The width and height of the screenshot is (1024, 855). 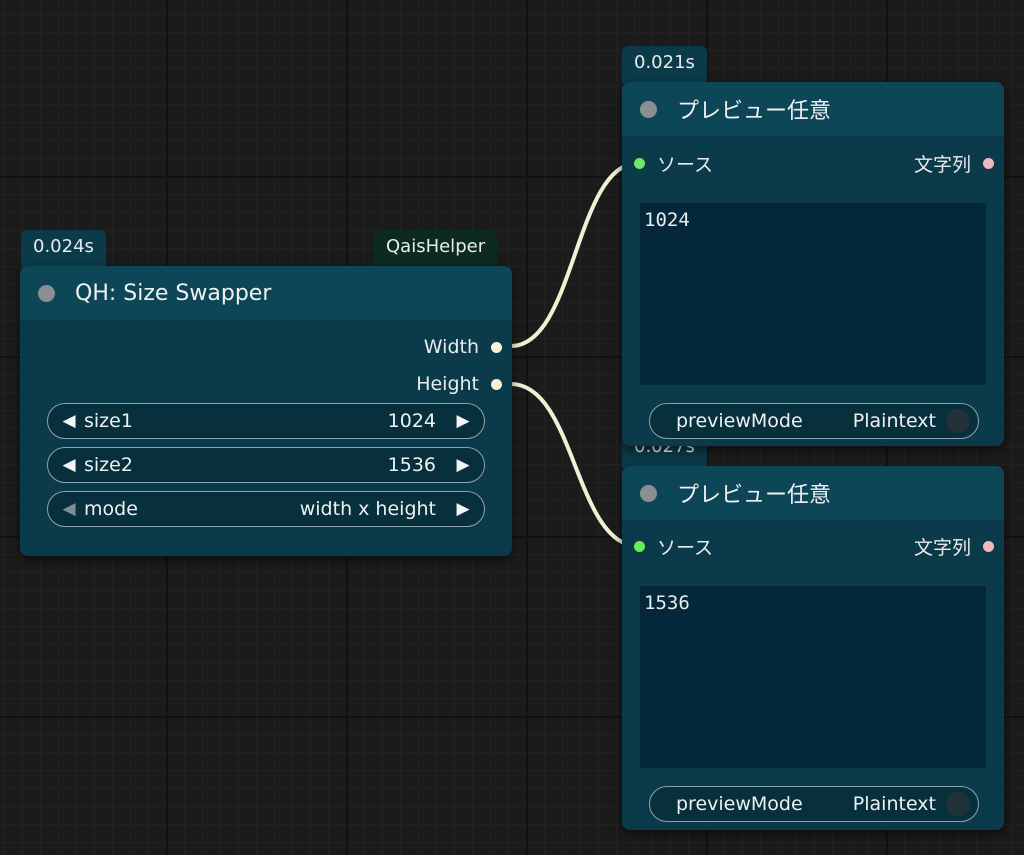 What do you see at coordinates (266, 465) in the screenshot?
I see `size2-widget: ◀ size2 1536 ▶` at bounding box center [266, 465].